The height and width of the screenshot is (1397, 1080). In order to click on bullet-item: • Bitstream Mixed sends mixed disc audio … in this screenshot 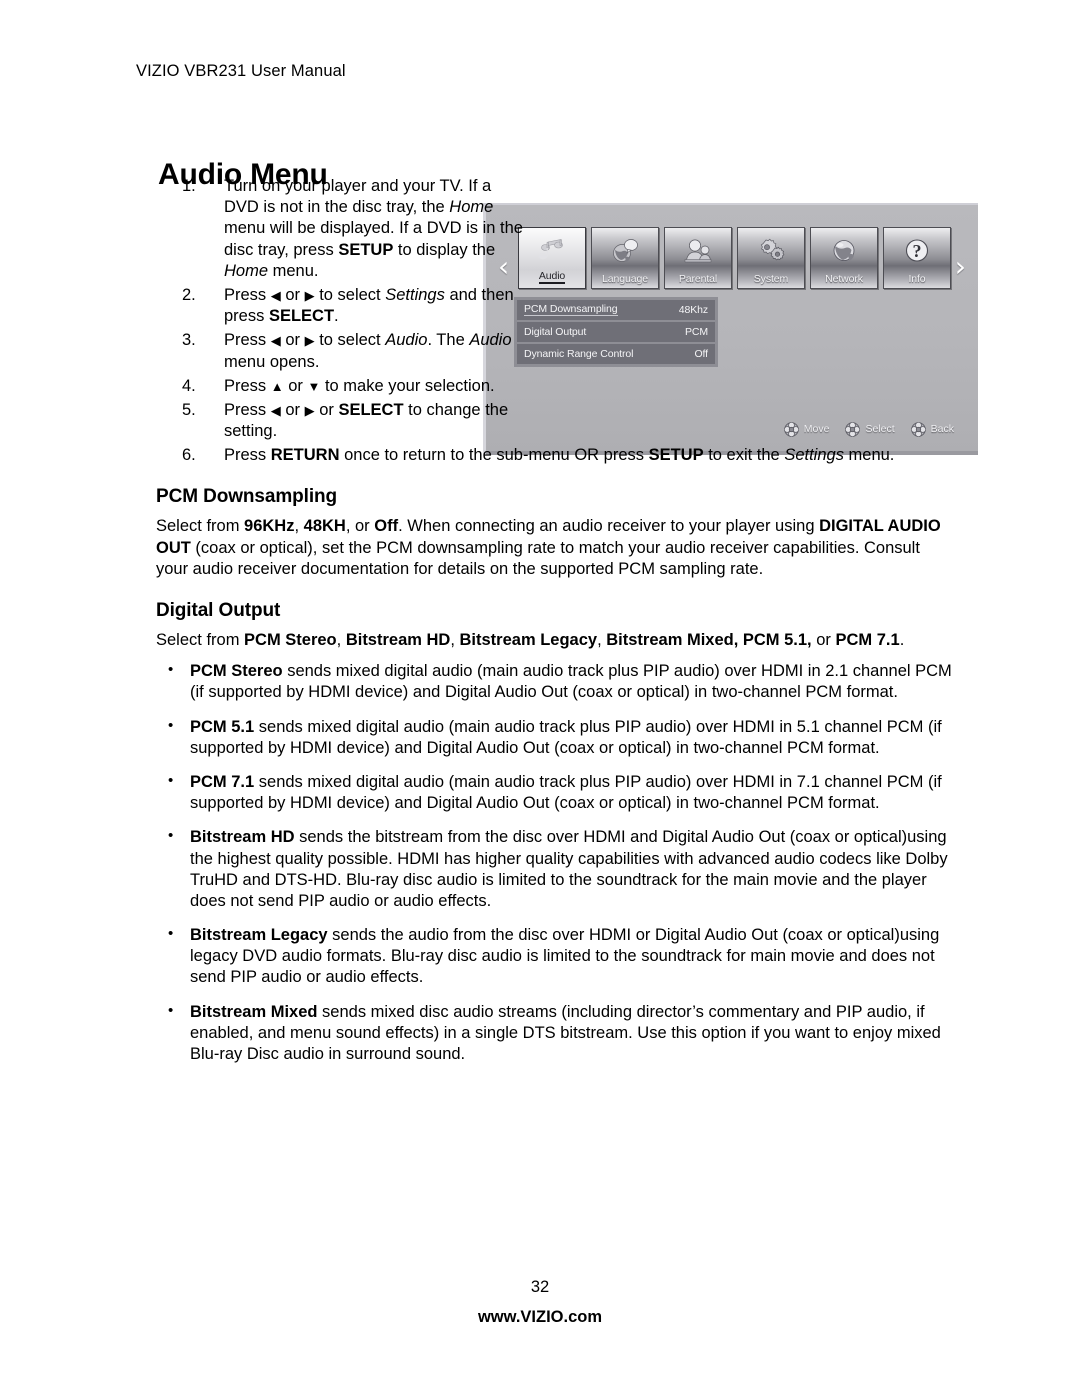, I will do `click(556, 1034)`.